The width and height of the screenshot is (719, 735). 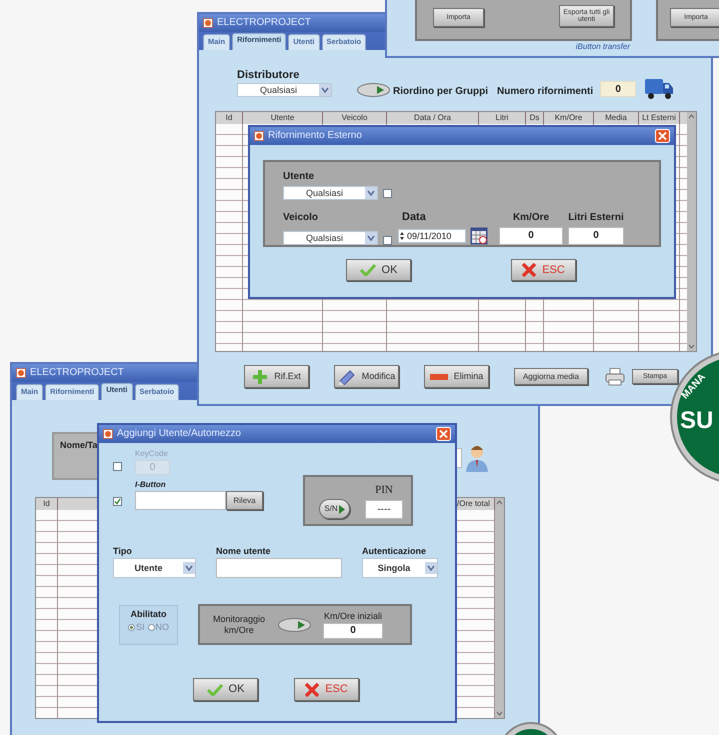 I want to click on spinner-icon, so click(x=402, y=236).